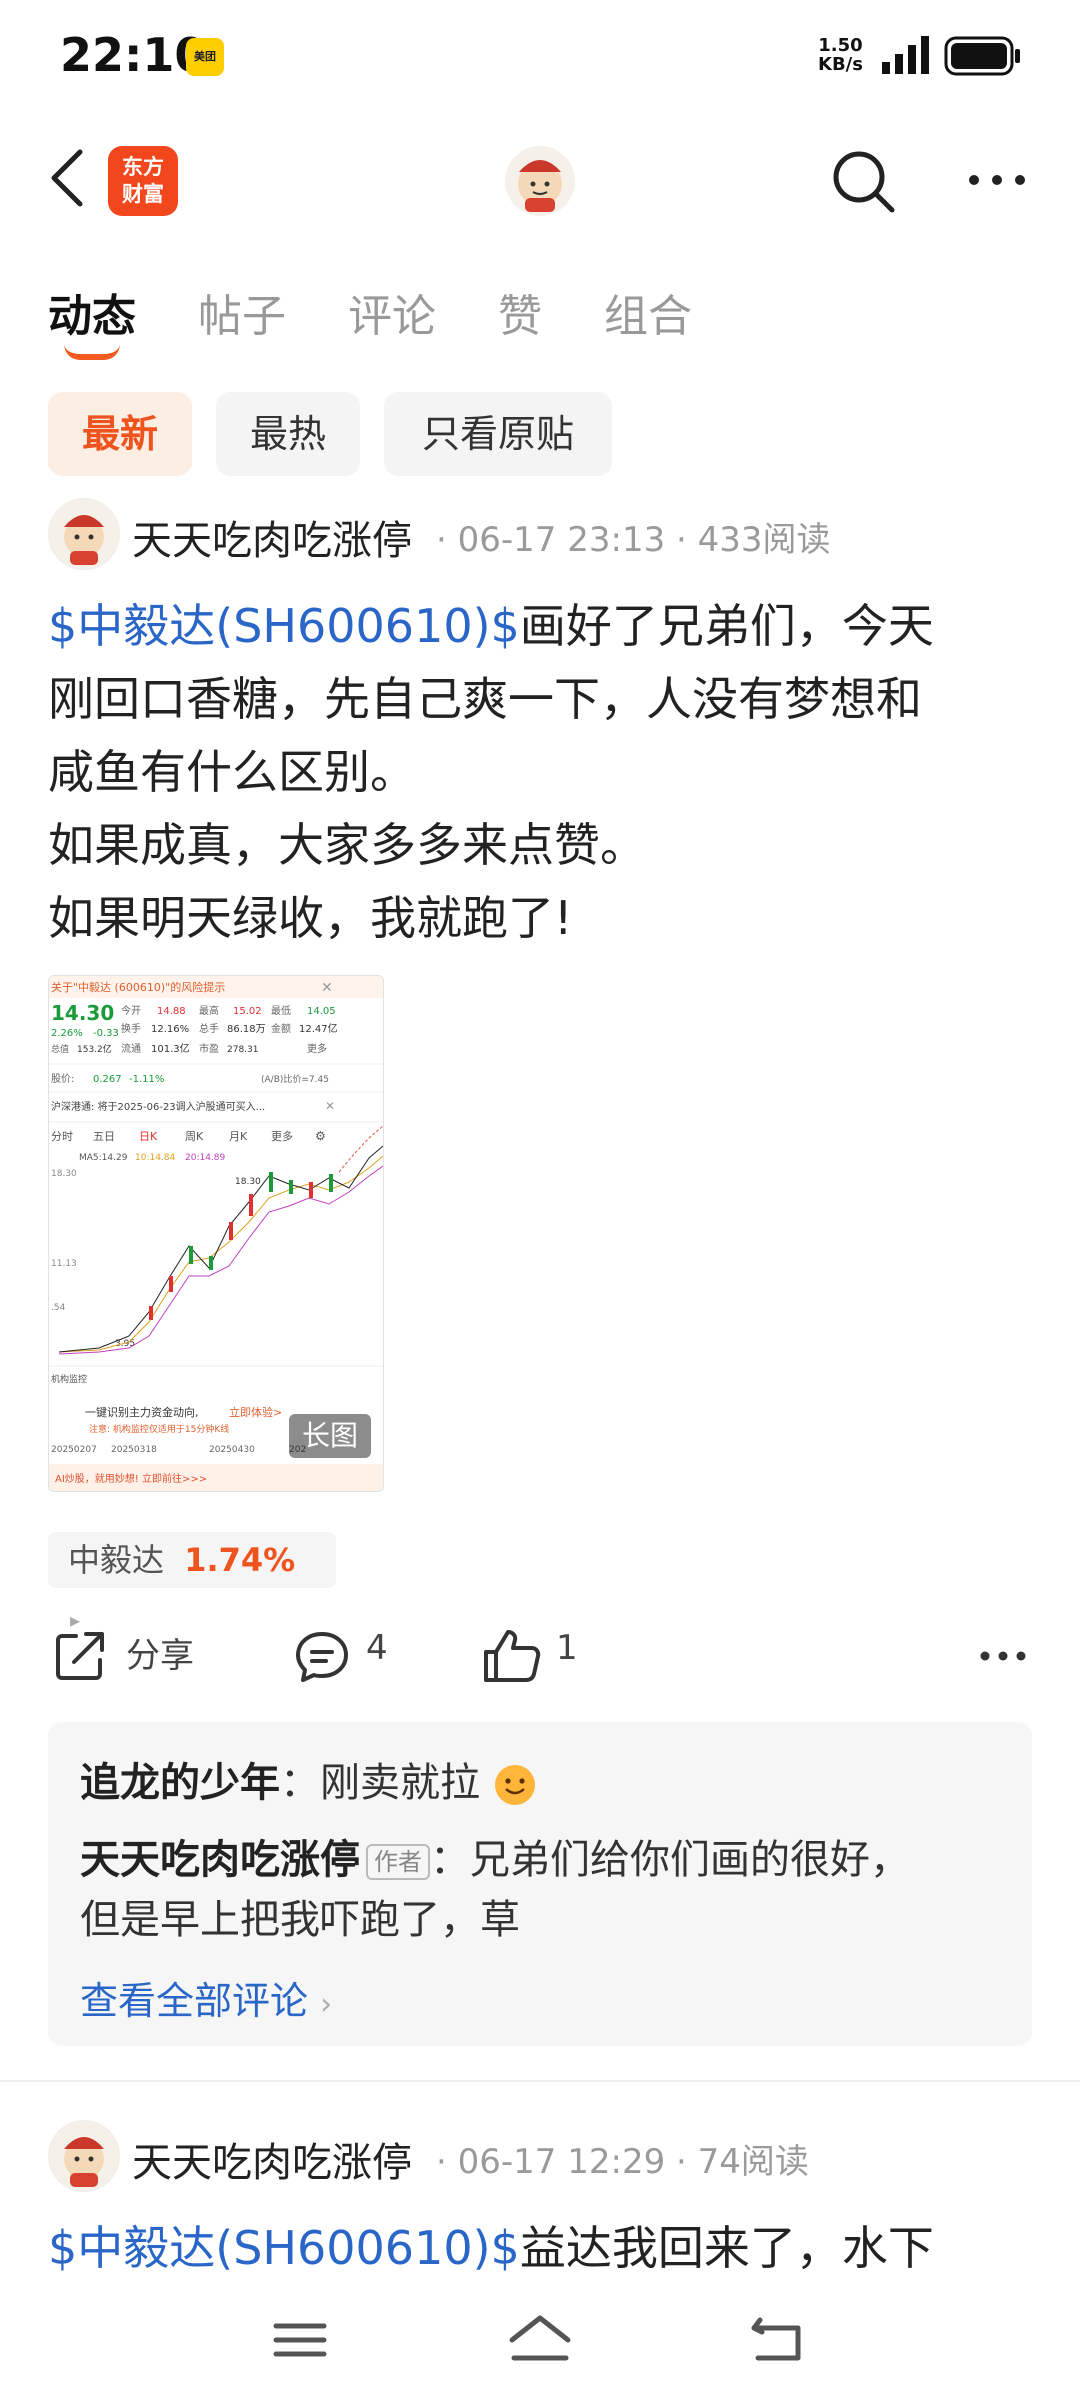  I want to click on tab-likes: 赞, so click(520, 312).